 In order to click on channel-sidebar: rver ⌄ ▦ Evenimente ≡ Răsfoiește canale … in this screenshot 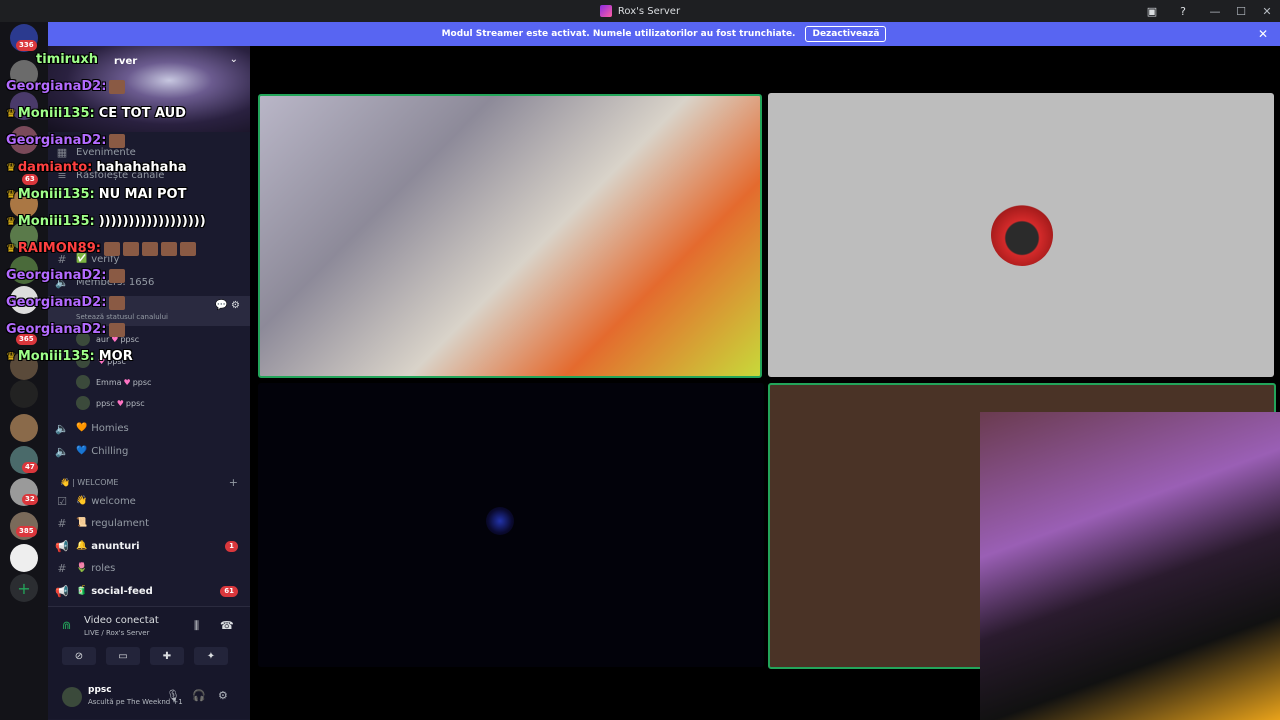, I will do `click(149, 383)`.